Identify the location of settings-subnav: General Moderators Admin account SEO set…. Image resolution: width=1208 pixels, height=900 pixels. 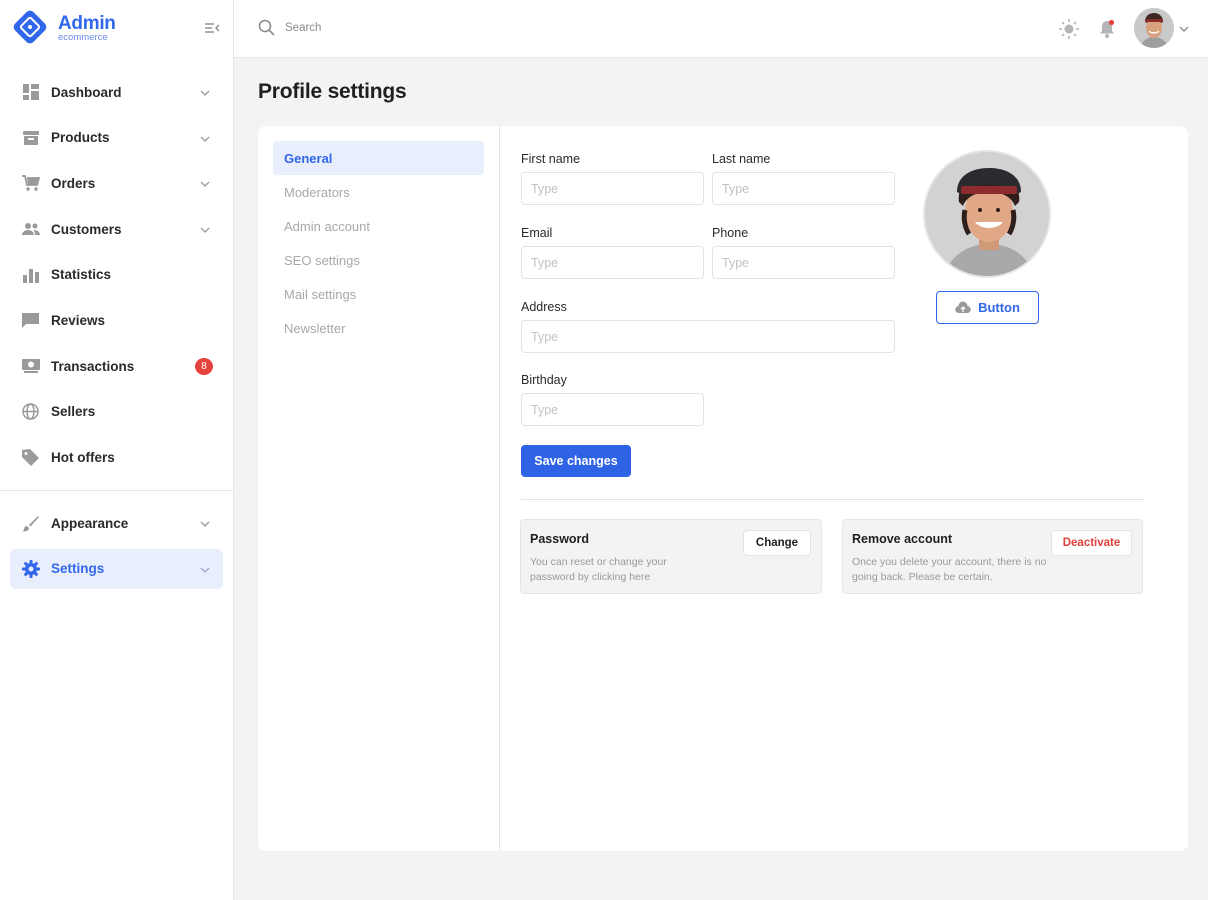
(378, 243).